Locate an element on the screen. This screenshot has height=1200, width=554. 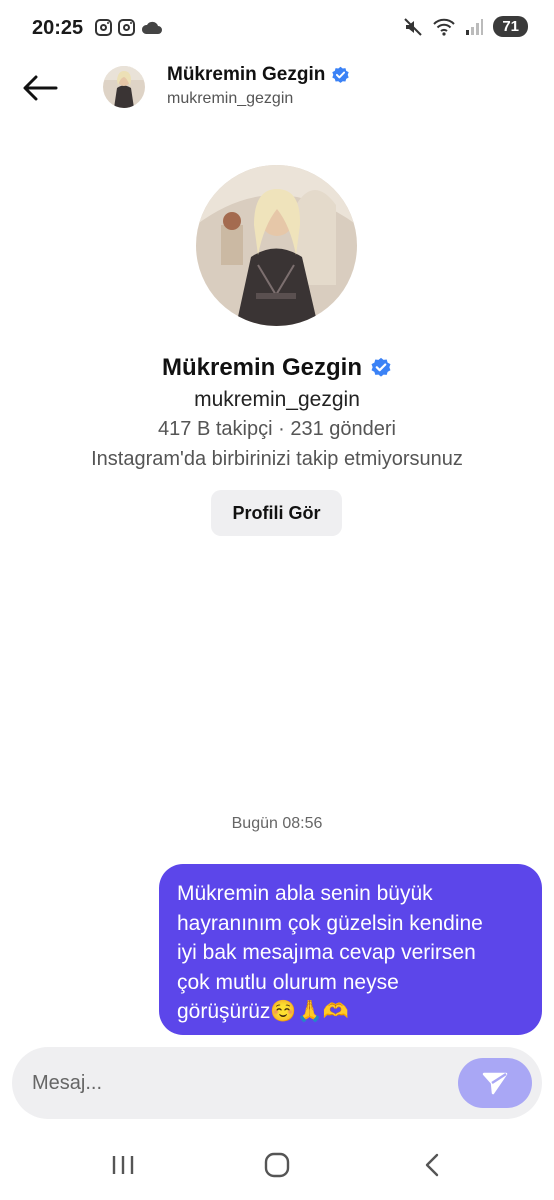
wifi-icon is located at coordinates (444, 27).